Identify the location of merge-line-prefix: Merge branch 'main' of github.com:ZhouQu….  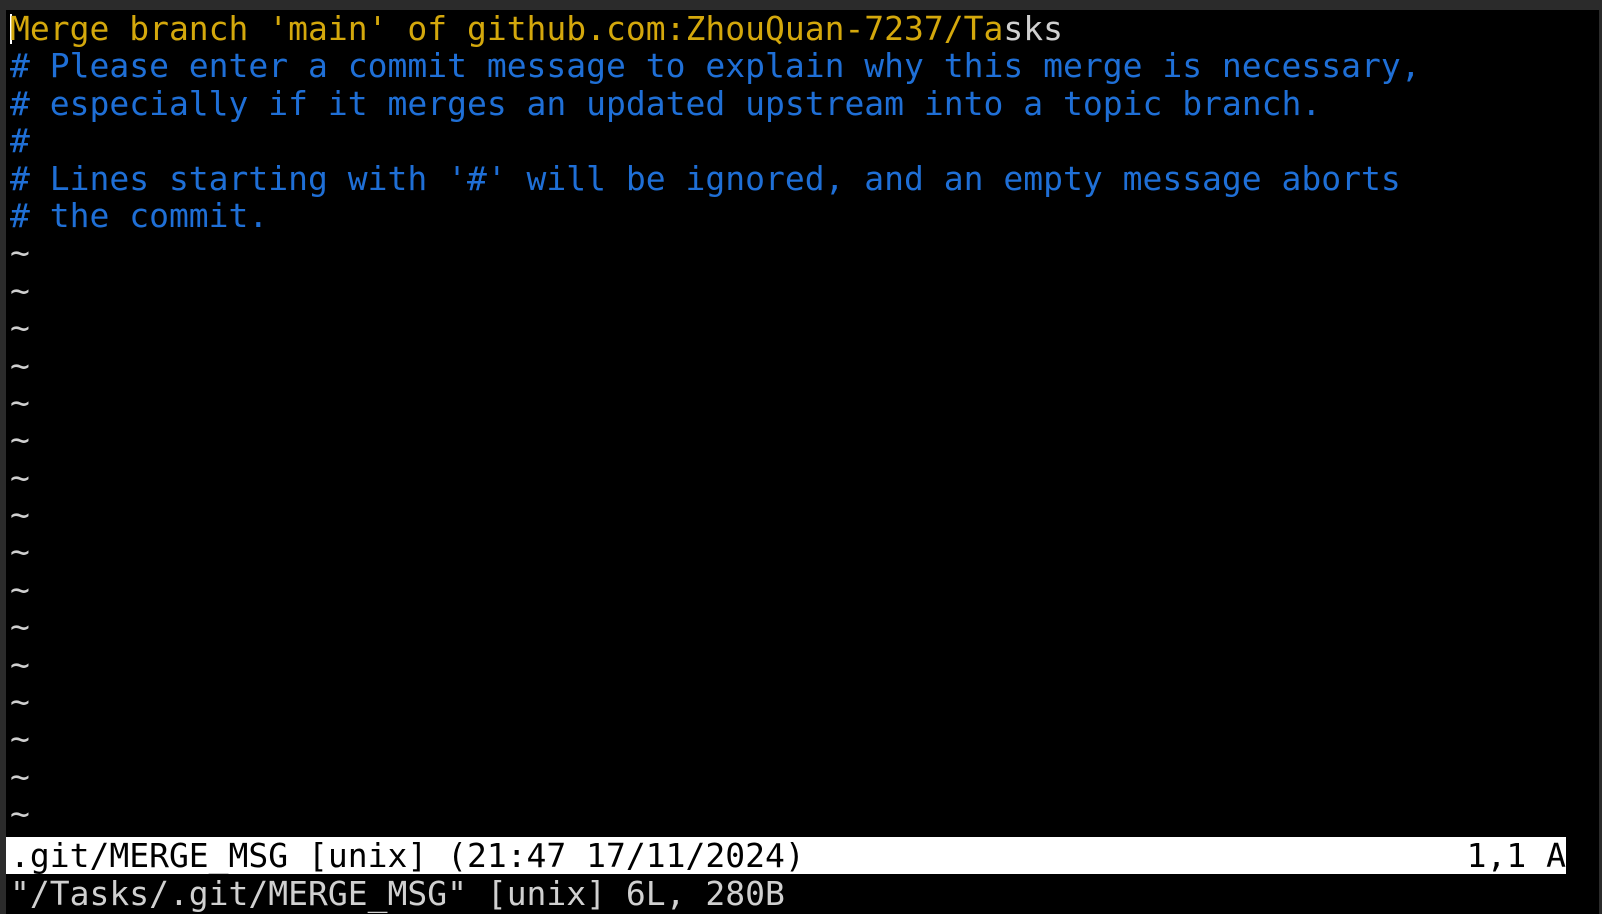
(507, 28).